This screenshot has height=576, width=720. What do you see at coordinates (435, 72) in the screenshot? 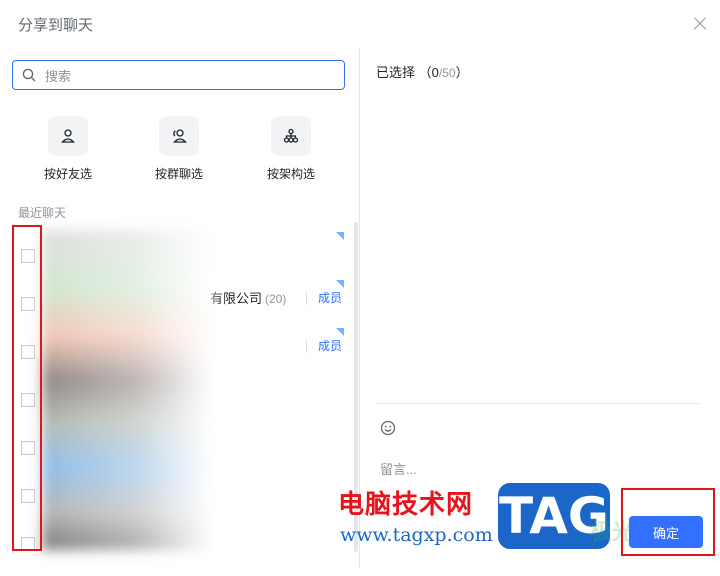
I see `selected-number: 0` at bounding box center [435, 72].